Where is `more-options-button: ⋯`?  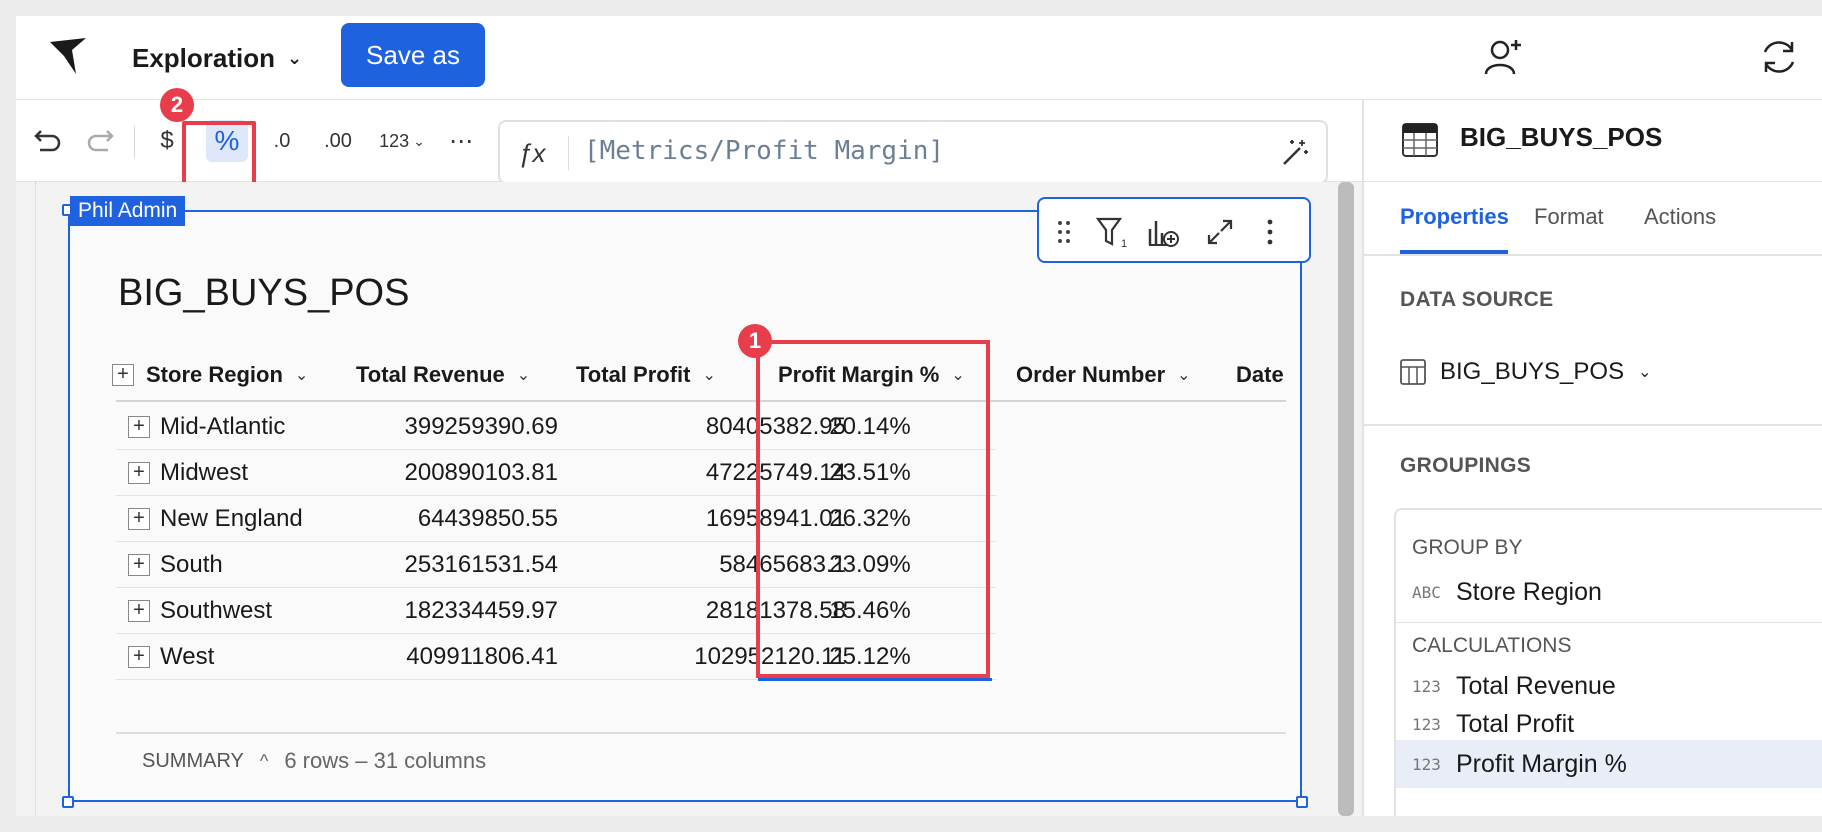
more-options-button: ⋯ is located at coordinates (461, 141).